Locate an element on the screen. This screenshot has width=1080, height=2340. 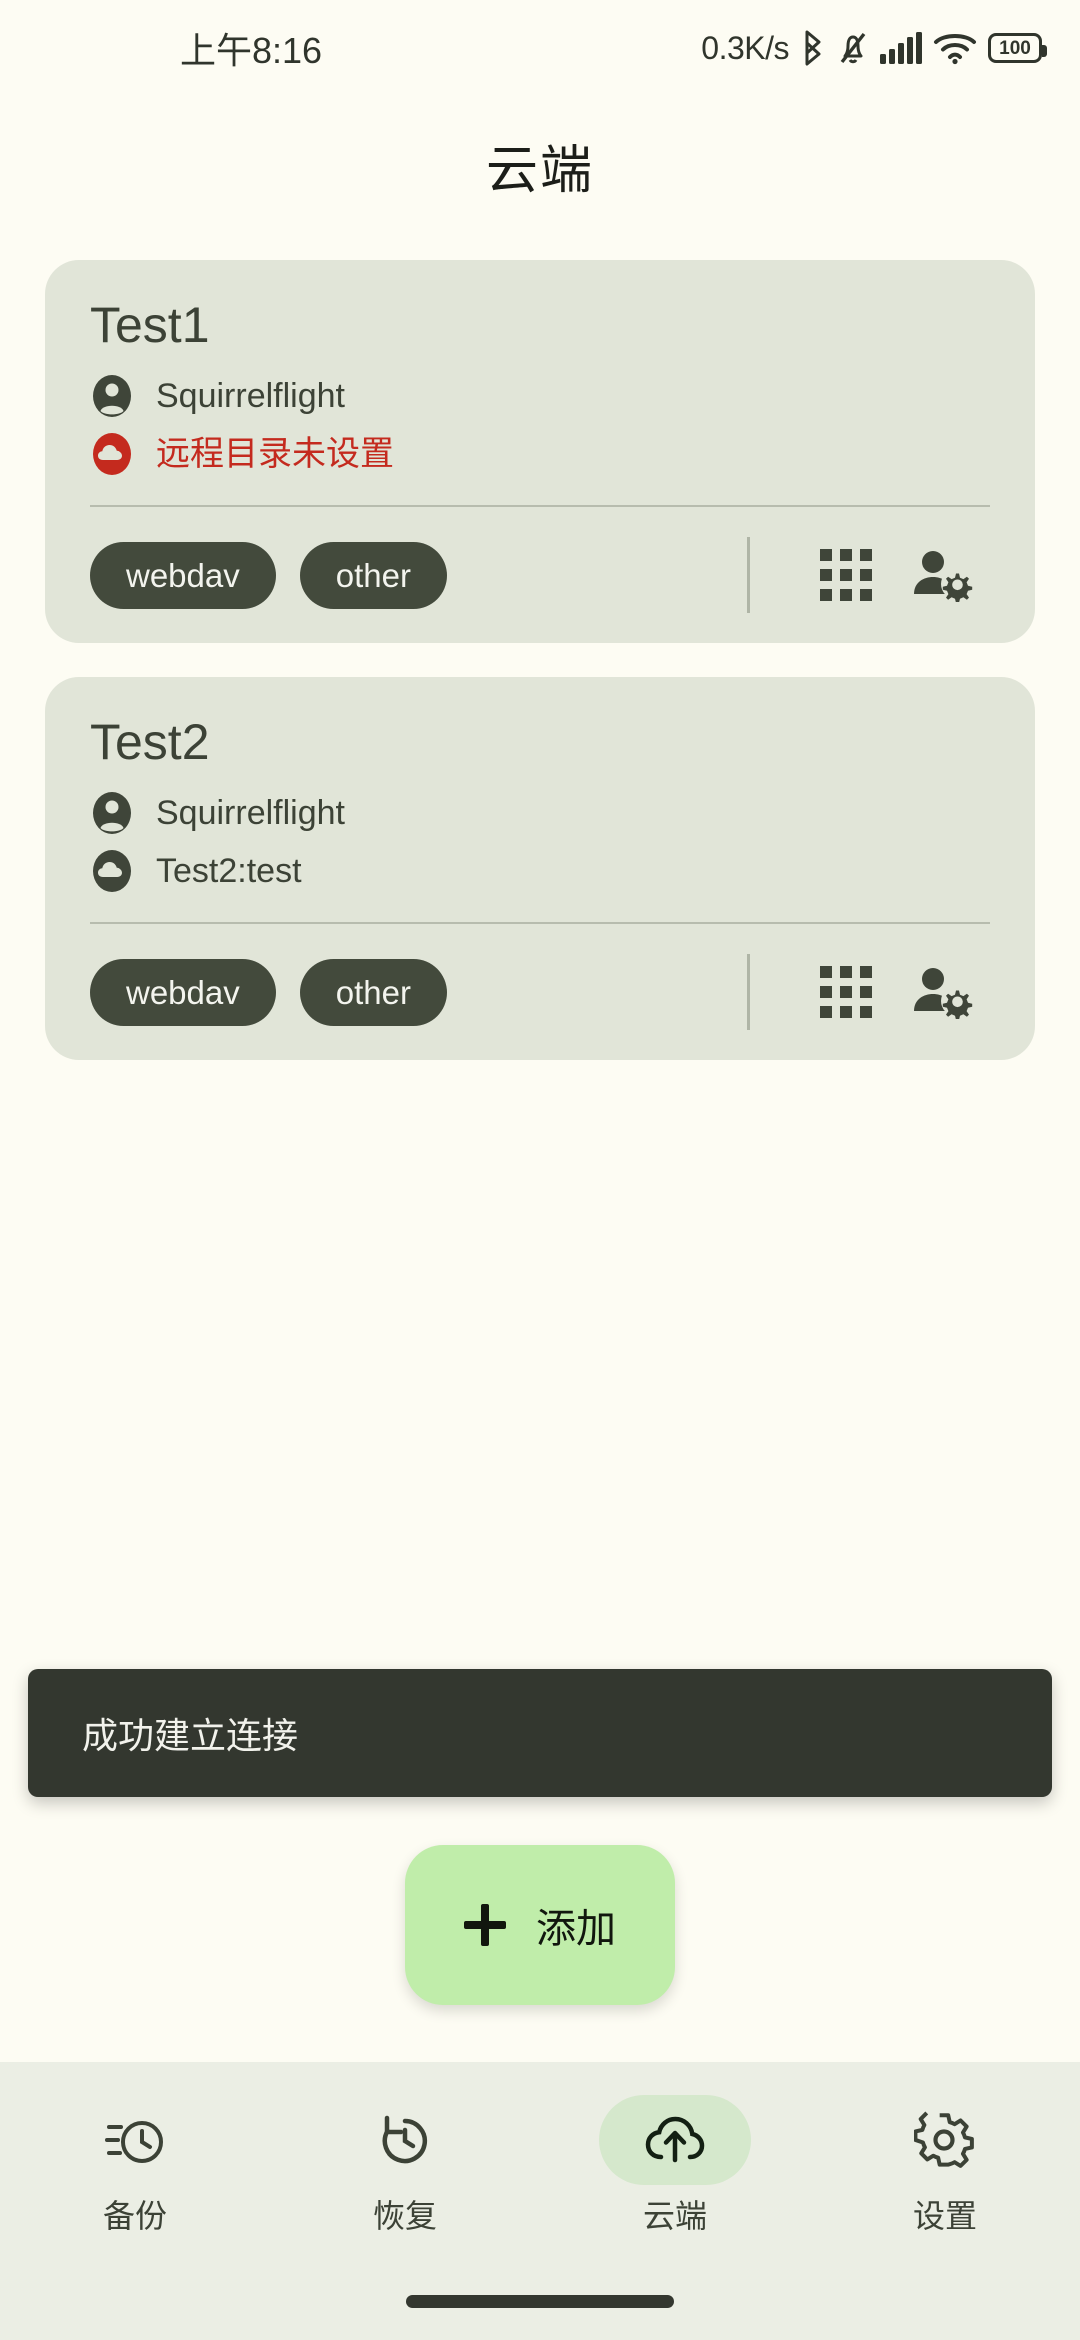
card-remote-path-row: 远程目录未设置 is located at coordinates (540, 454).